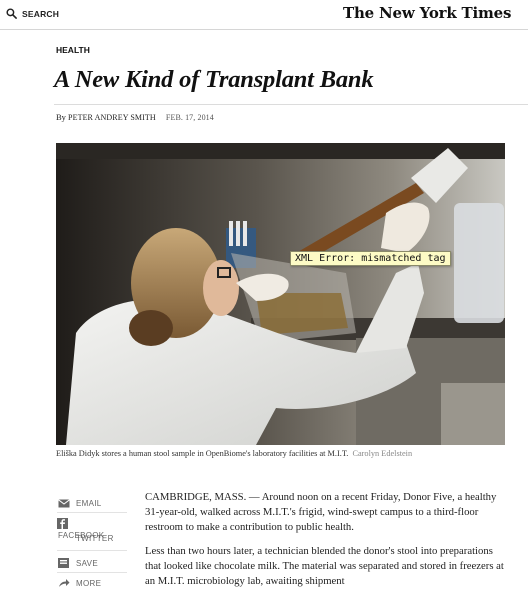 This screenshot has height=593, width=528. I want to click on byline: By PETER ANDREY SMITH FEB. 17, 2014, so click(135, 117).